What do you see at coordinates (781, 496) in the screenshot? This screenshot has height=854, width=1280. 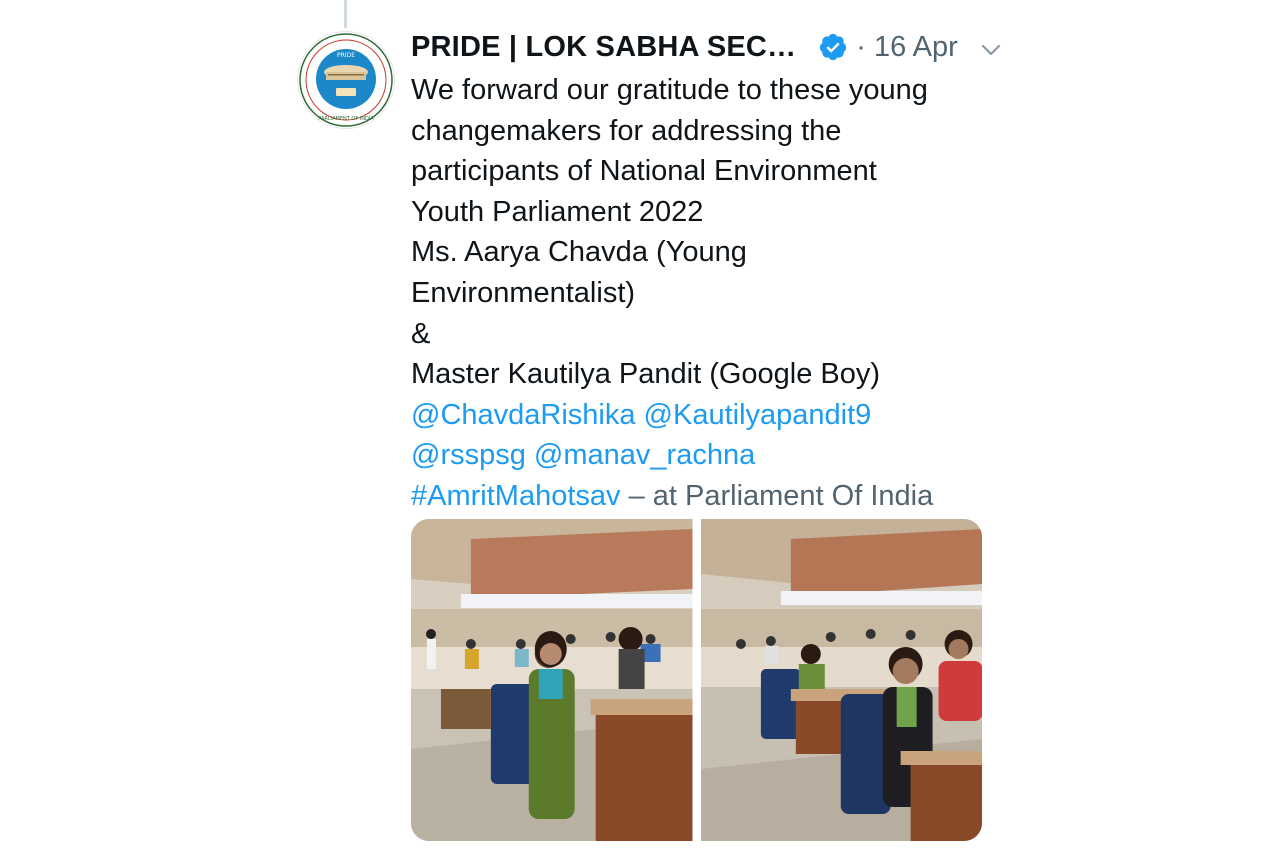 I see `location-text: – at Parliament Of India` at bounding box center [781, 496].